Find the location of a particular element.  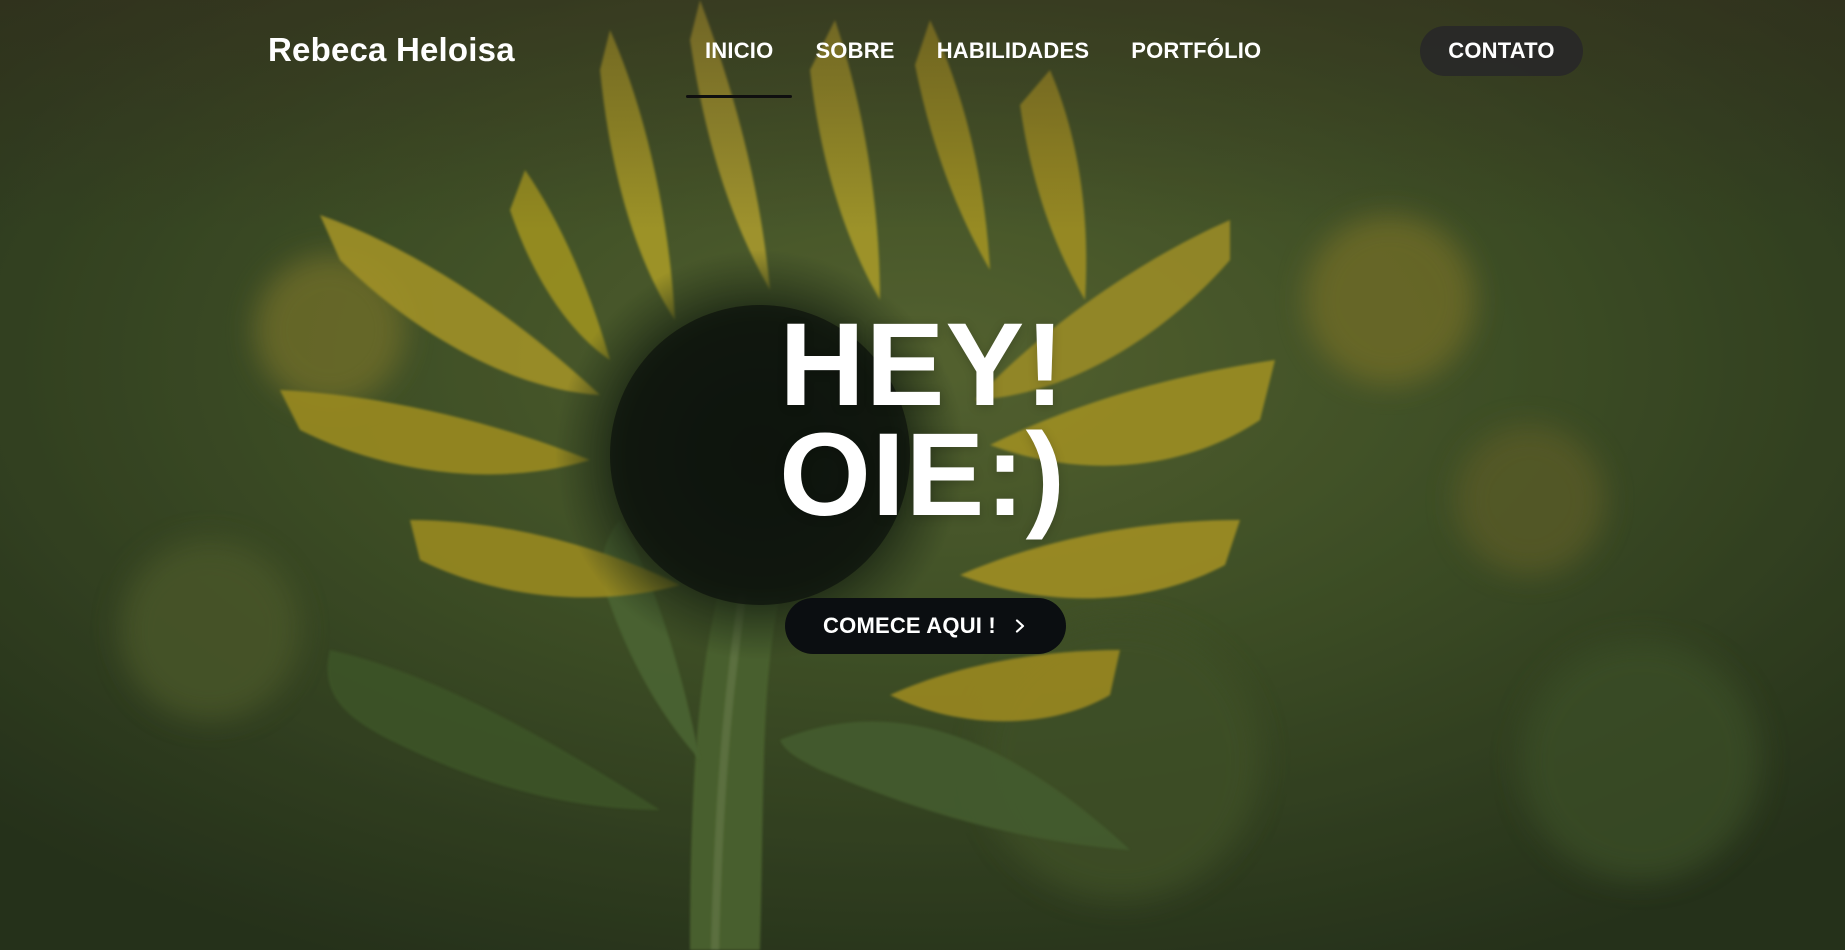

nav-item-sobre: SOBRE is located at coordinates (854, 51).